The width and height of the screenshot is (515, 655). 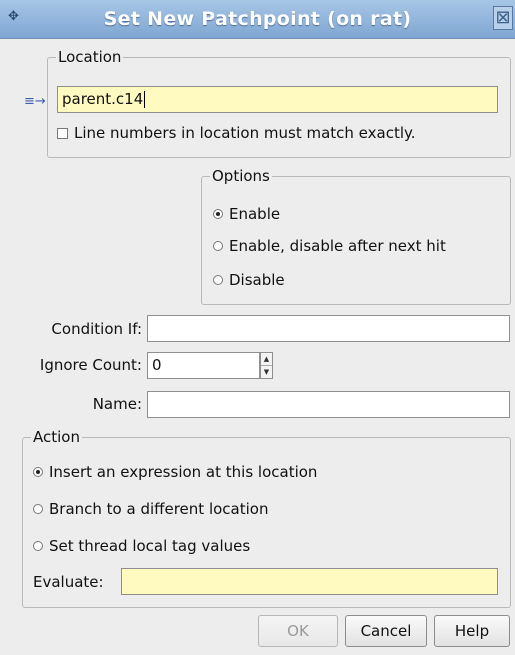 What do you see at coordinates (277, 99) in the screenshot?
I see `location-input: parent.c14` at bounding box center [277, 99].